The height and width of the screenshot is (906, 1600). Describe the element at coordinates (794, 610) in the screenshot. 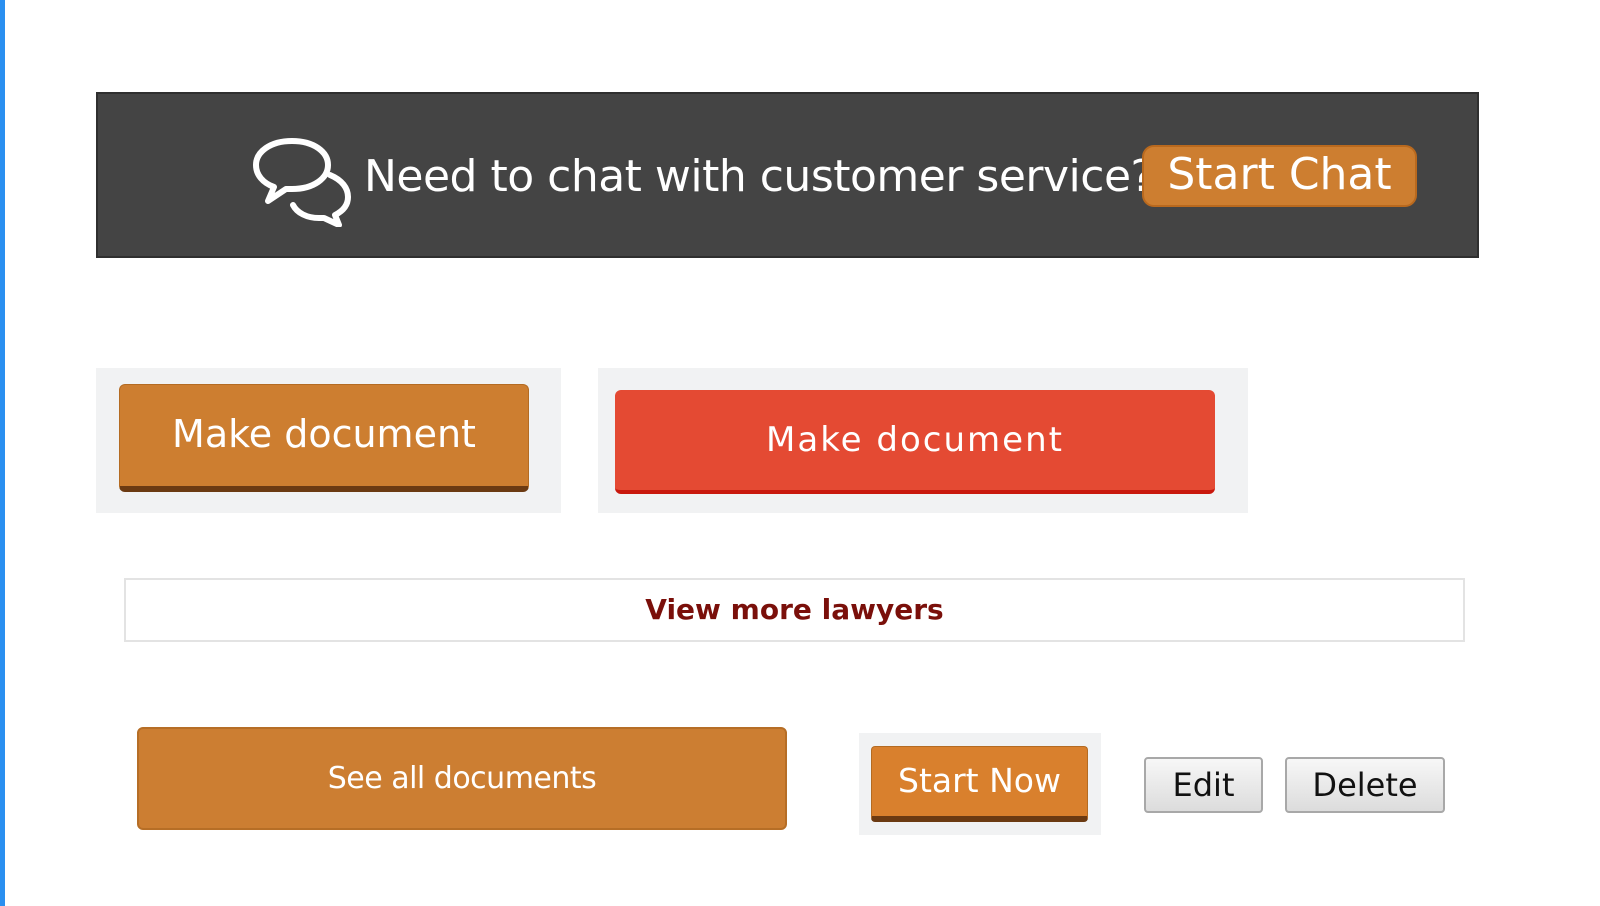

I see `view-more-lawyers-button: View more lawyers` at that location.